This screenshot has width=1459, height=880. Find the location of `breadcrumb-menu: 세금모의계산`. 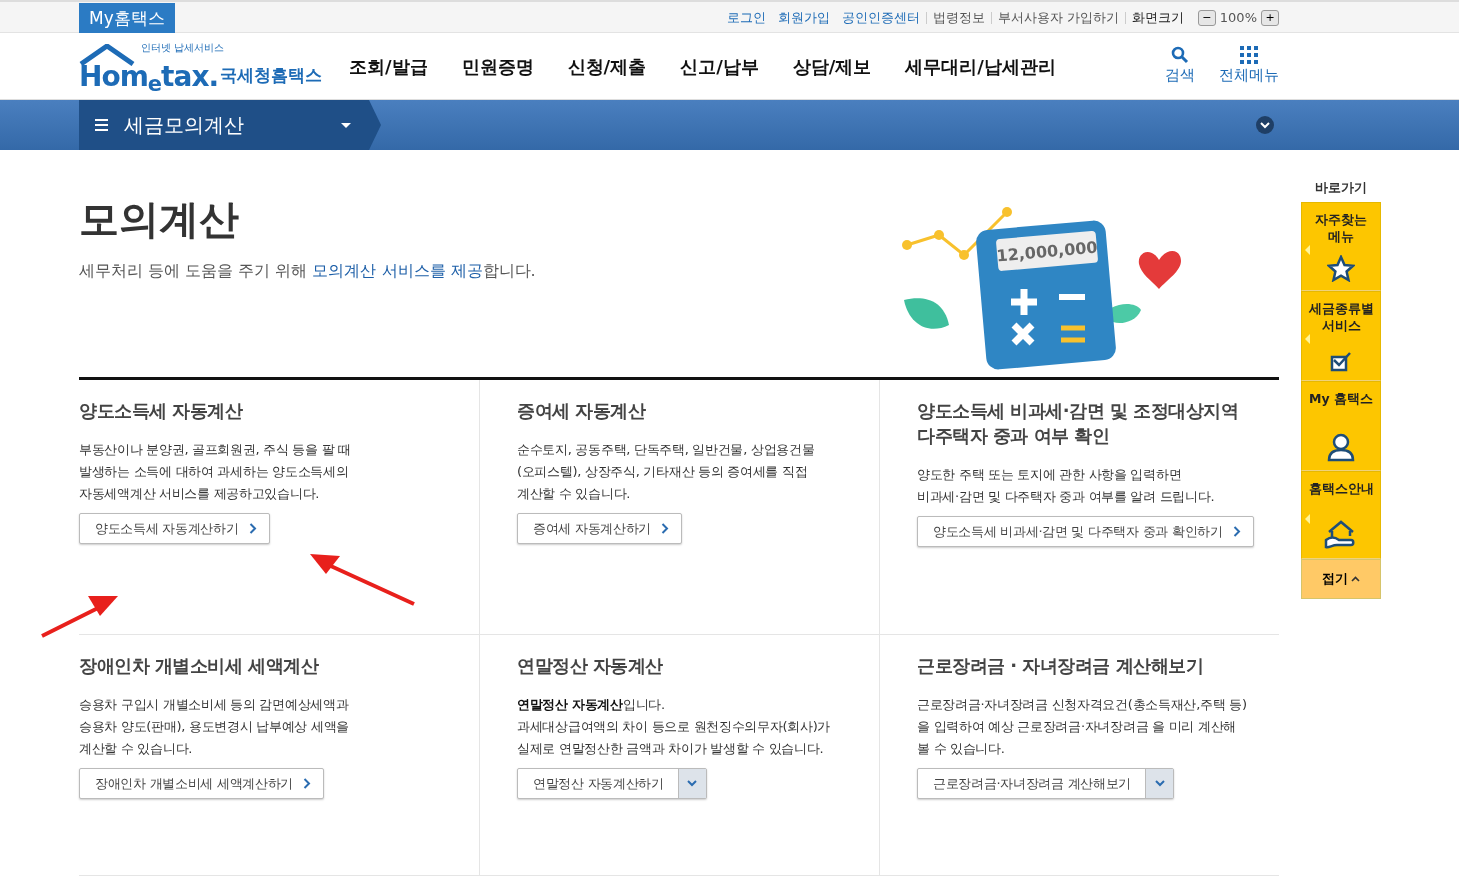

breadcrumb-menu: 세금모의계산 is located at coordinates (230, 125).